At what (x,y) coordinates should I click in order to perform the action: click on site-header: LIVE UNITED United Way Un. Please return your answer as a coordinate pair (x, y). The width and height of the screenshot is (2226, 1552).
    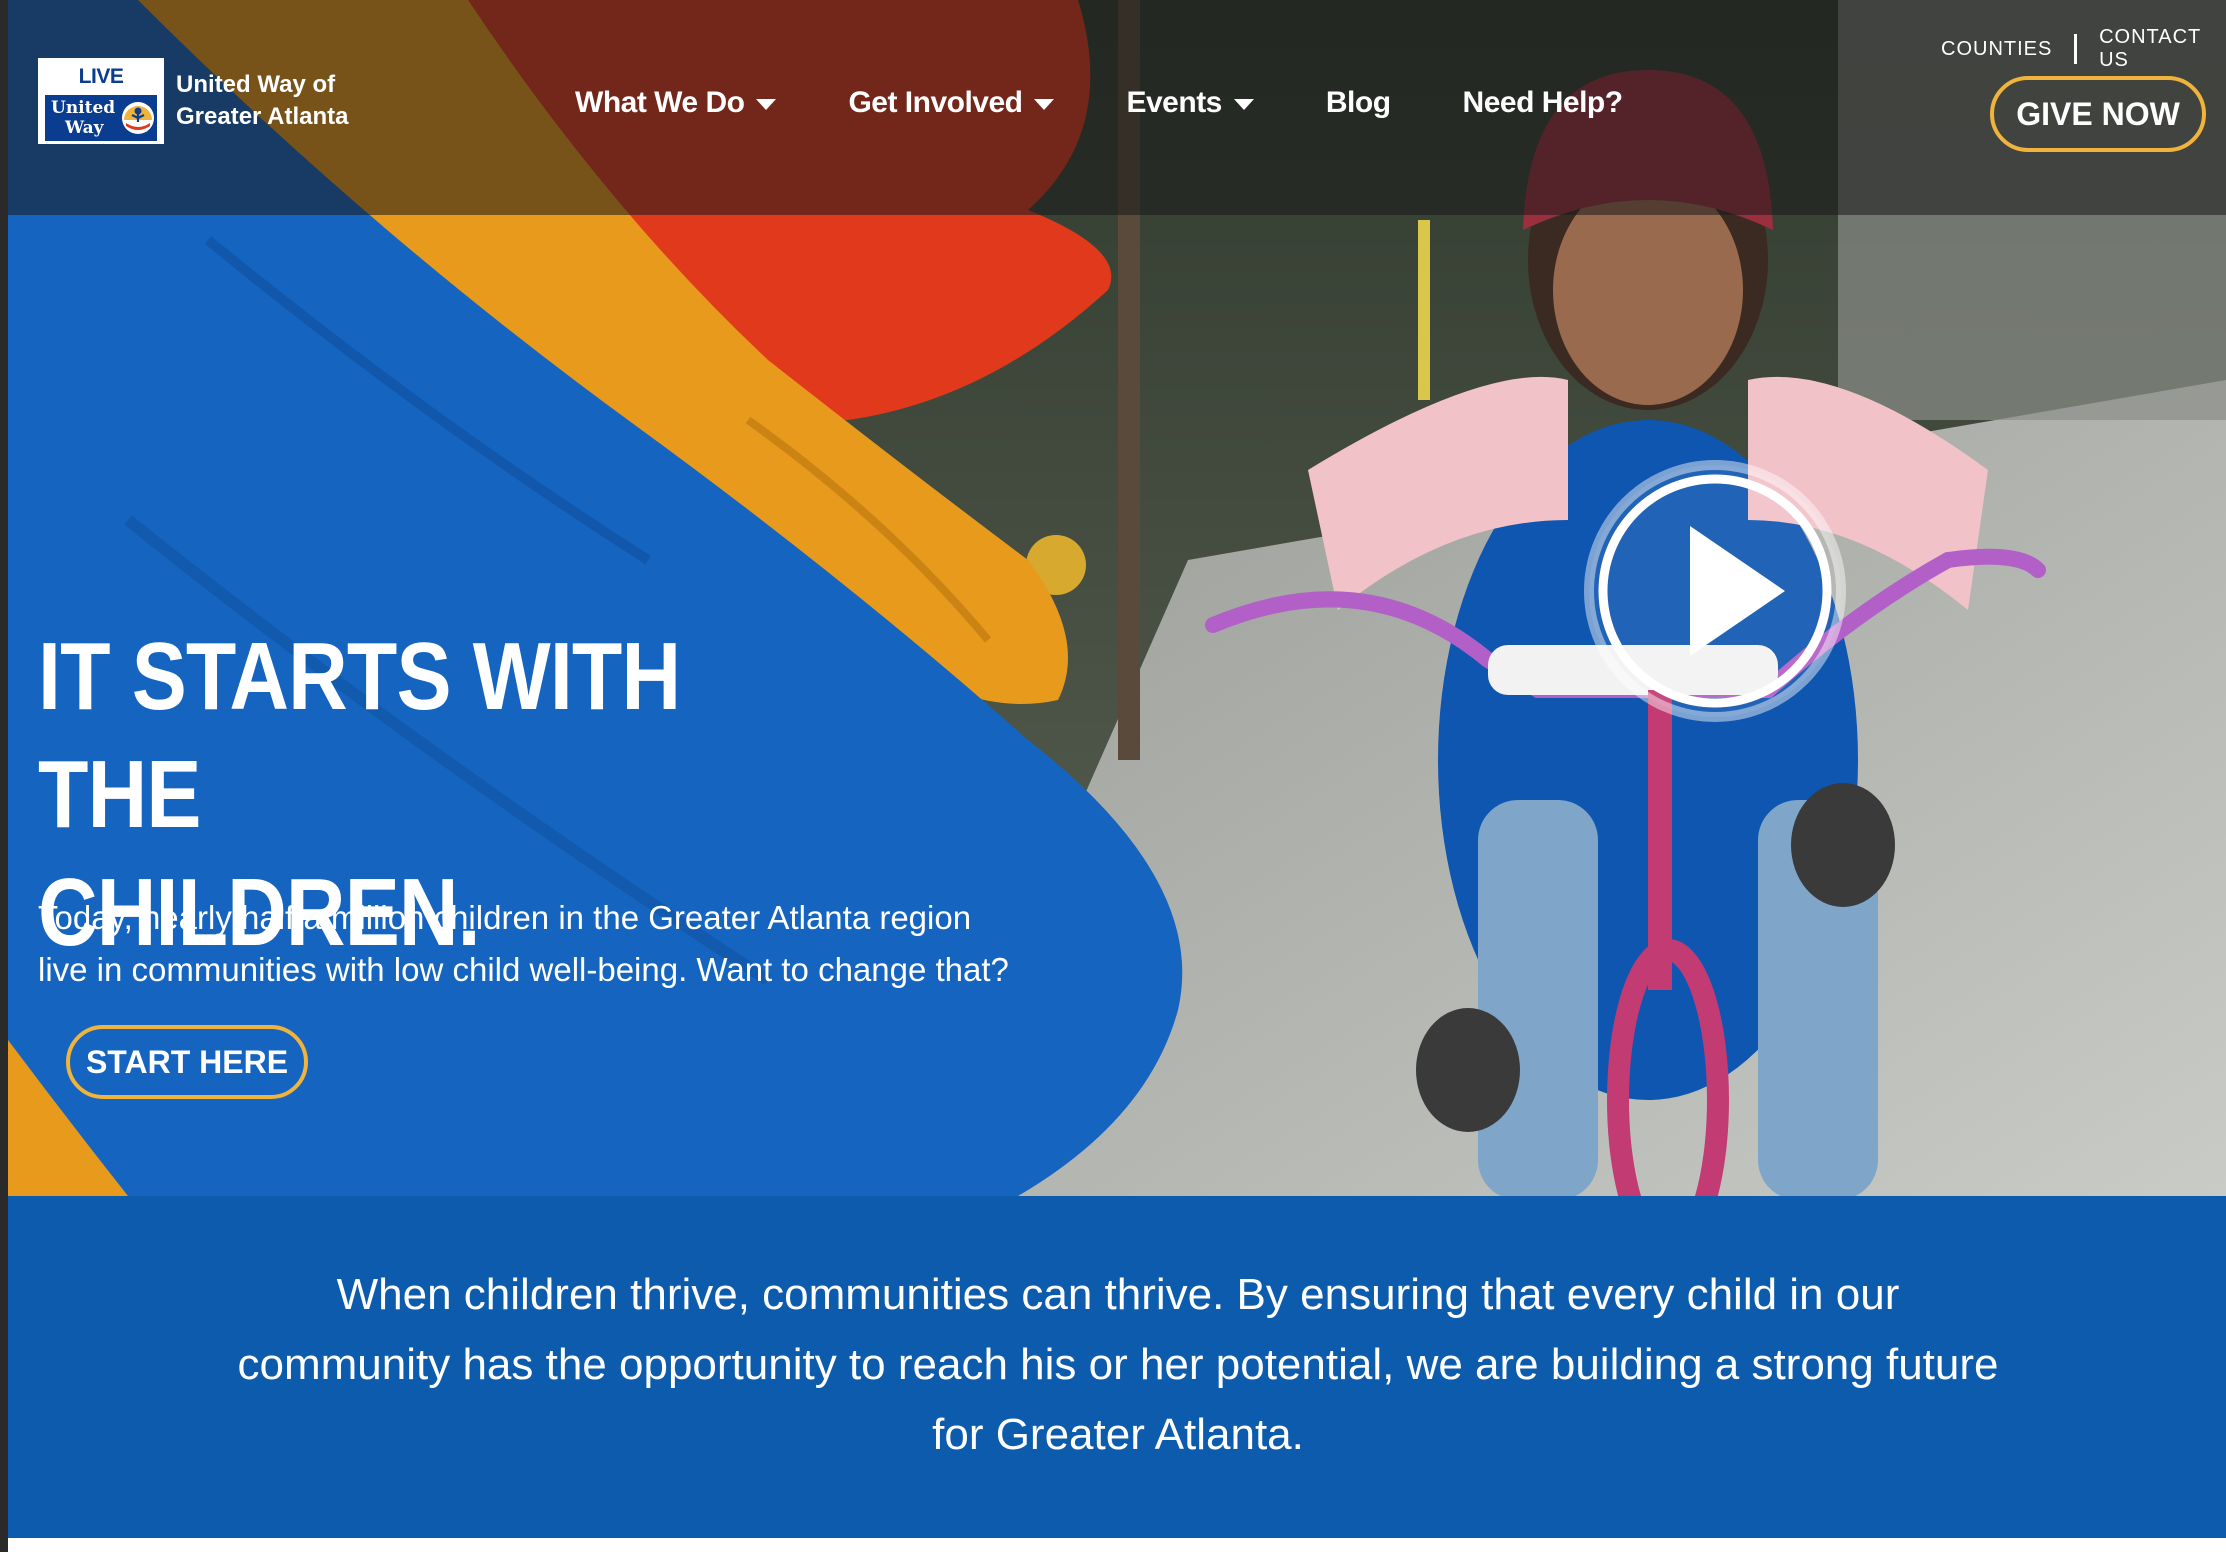
    Looking at the image, I should click on (1117, 107).